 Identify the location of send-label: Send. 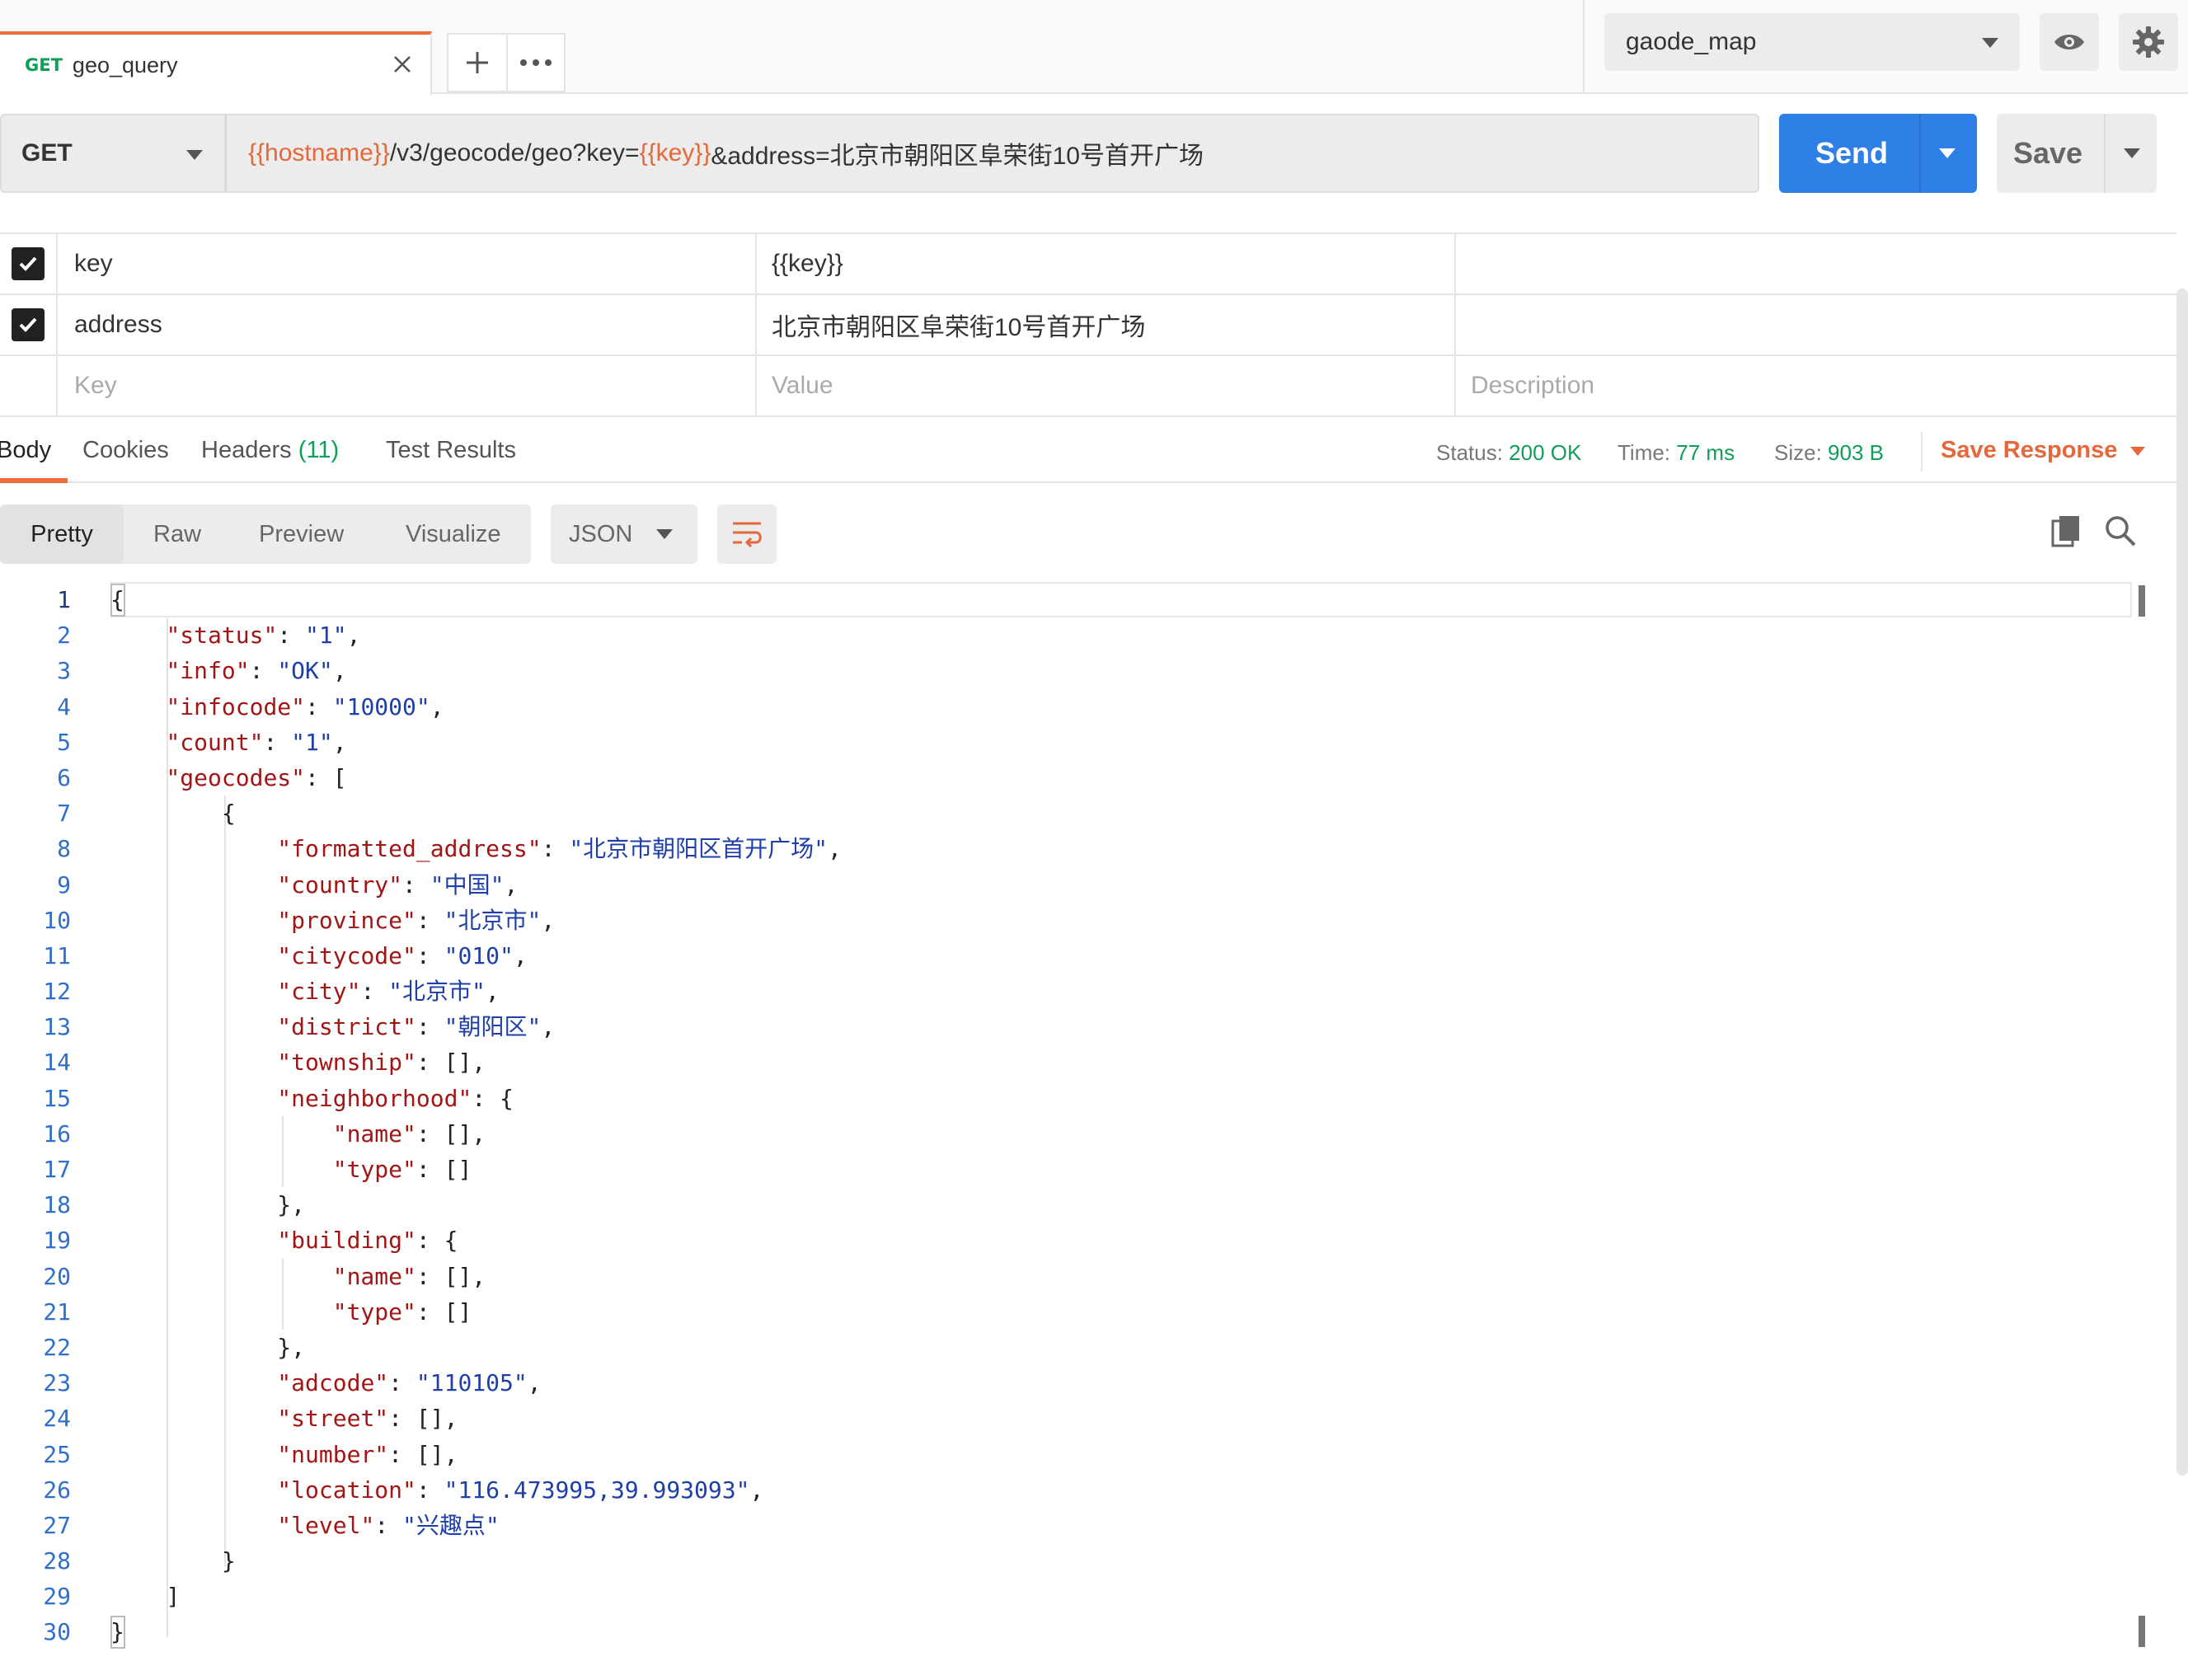
(1852, 153).